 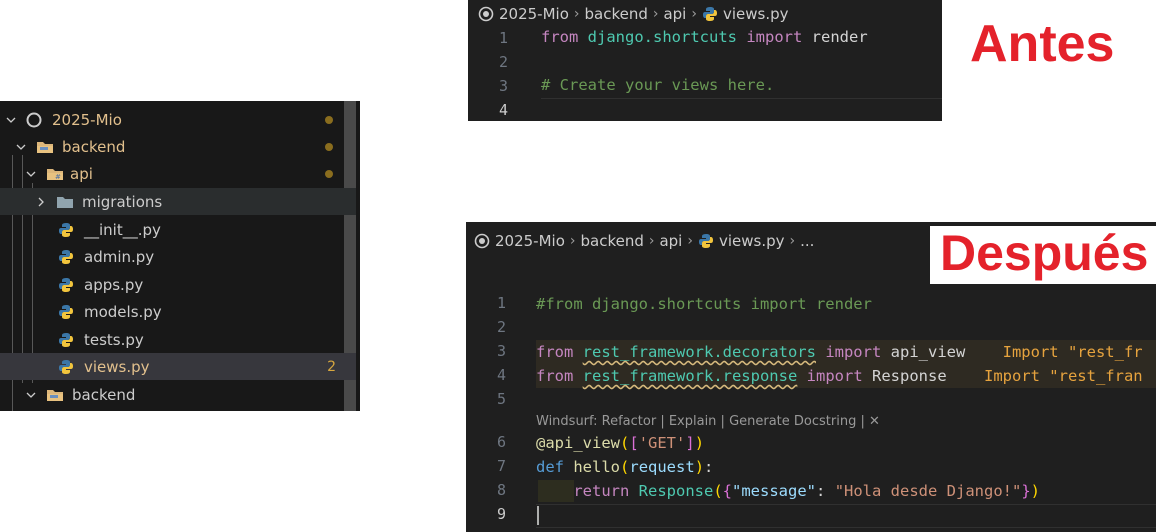 What do you see at coordinates (501, 514) in the screenshot?
I see `line-number: 9` at bounding box center [501, 514].